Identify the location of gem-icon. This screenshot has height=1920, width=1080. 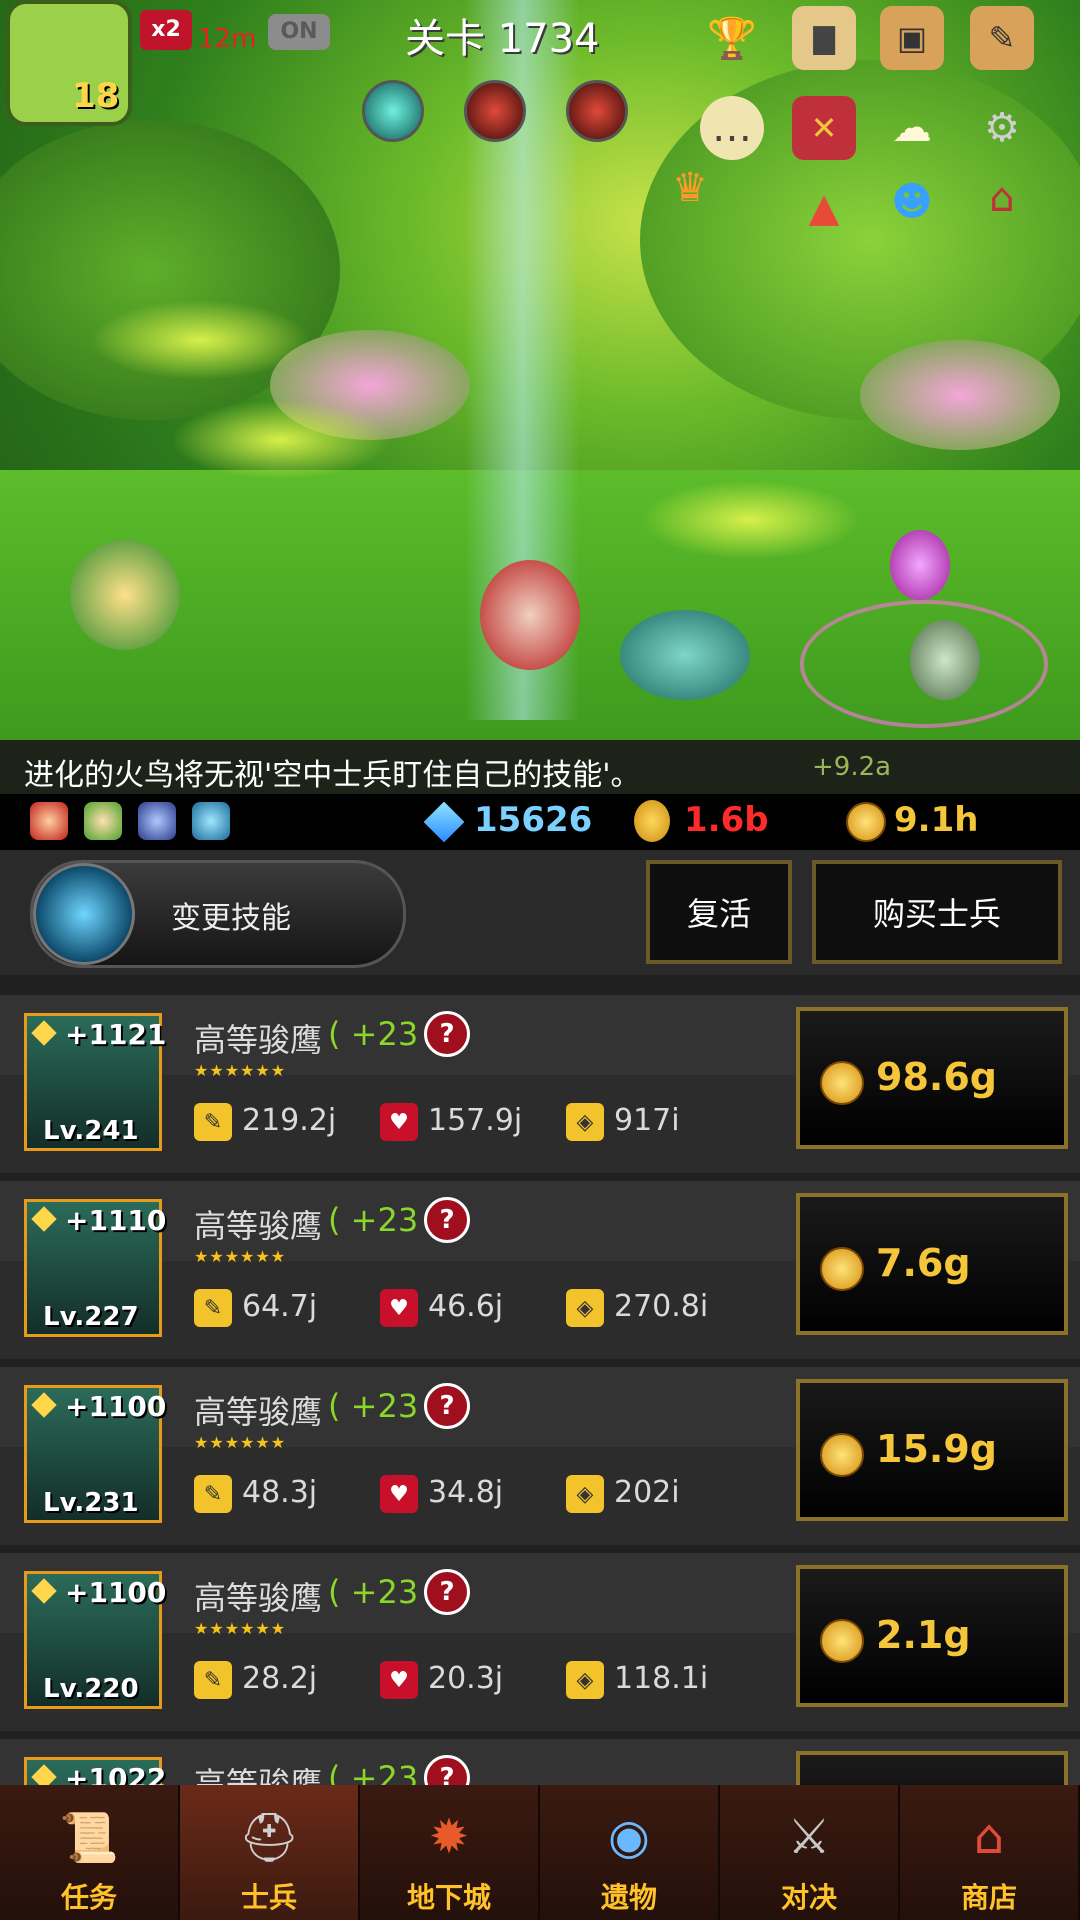
(444, 822).